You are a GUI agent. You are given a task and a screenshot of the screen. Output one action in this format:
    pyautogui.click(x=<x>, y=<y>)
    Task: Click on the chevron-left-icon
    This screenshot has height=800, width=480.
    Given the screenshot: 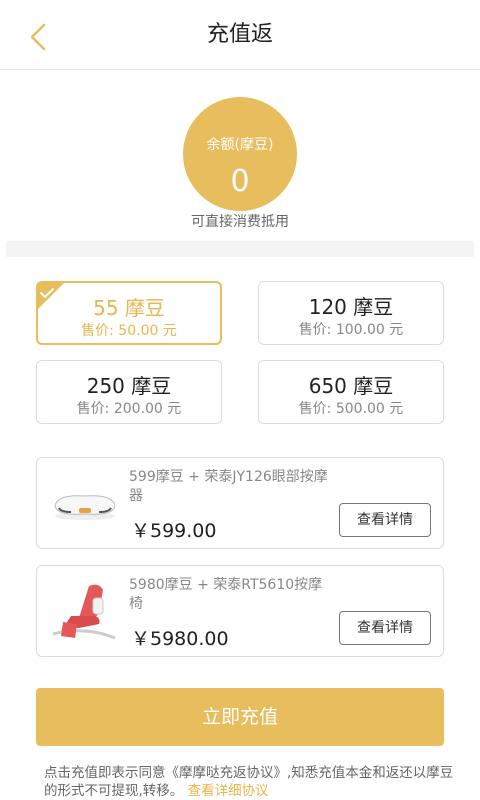 What is the action you would take?
    pyautogui.click(x=38, y=37)
    